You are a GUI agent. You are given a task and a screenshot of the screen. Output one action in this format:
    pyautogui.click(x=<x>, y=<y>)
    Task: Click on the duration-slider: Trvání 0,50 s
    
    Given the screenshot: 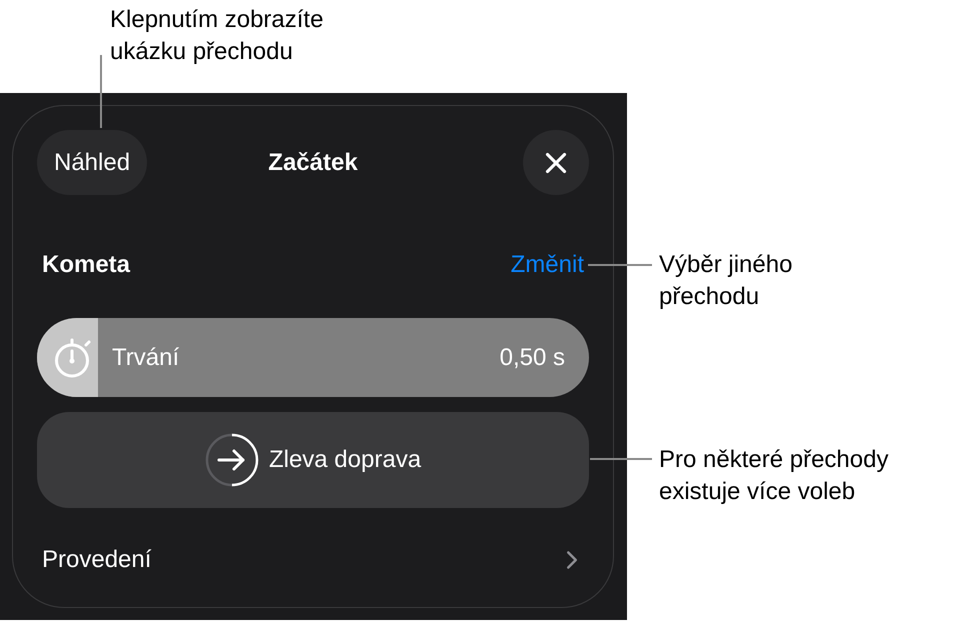 What is the action you would take?
    pyautogui.click(x=313, y=357)
    